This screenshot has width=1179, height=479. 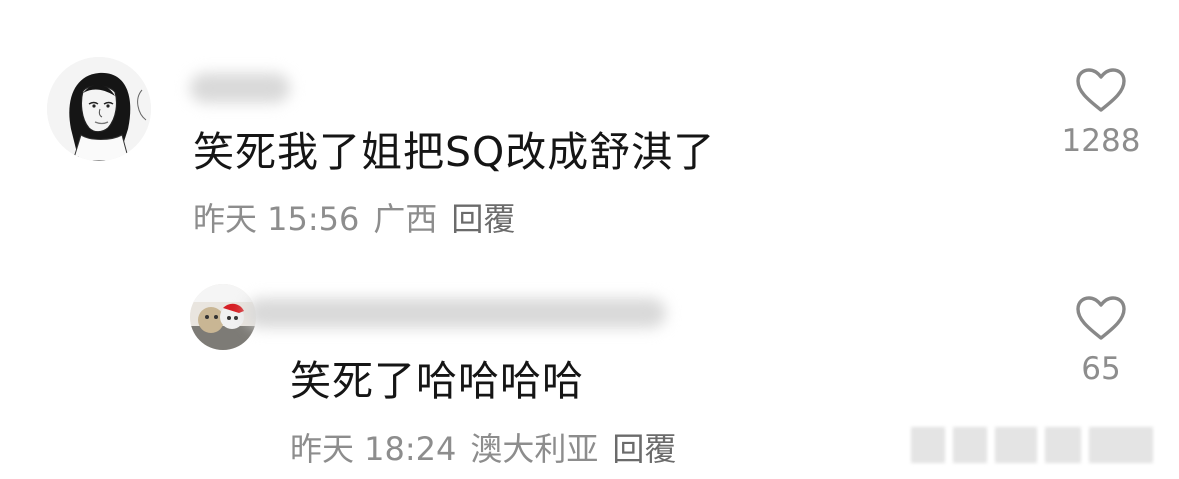 I want to click on like-button: 1288, so click(x=1101, y=113).